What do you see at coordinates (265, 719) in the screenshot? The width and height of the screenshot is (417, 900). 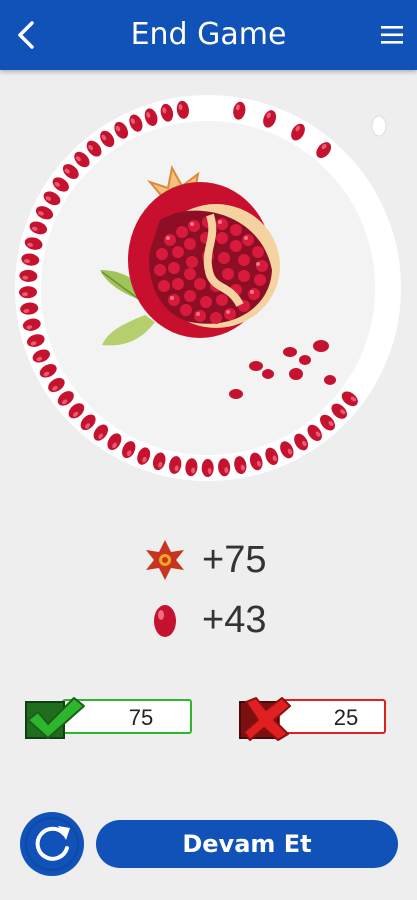 I see `x-mark-icon` at bounding box center [265, 719].